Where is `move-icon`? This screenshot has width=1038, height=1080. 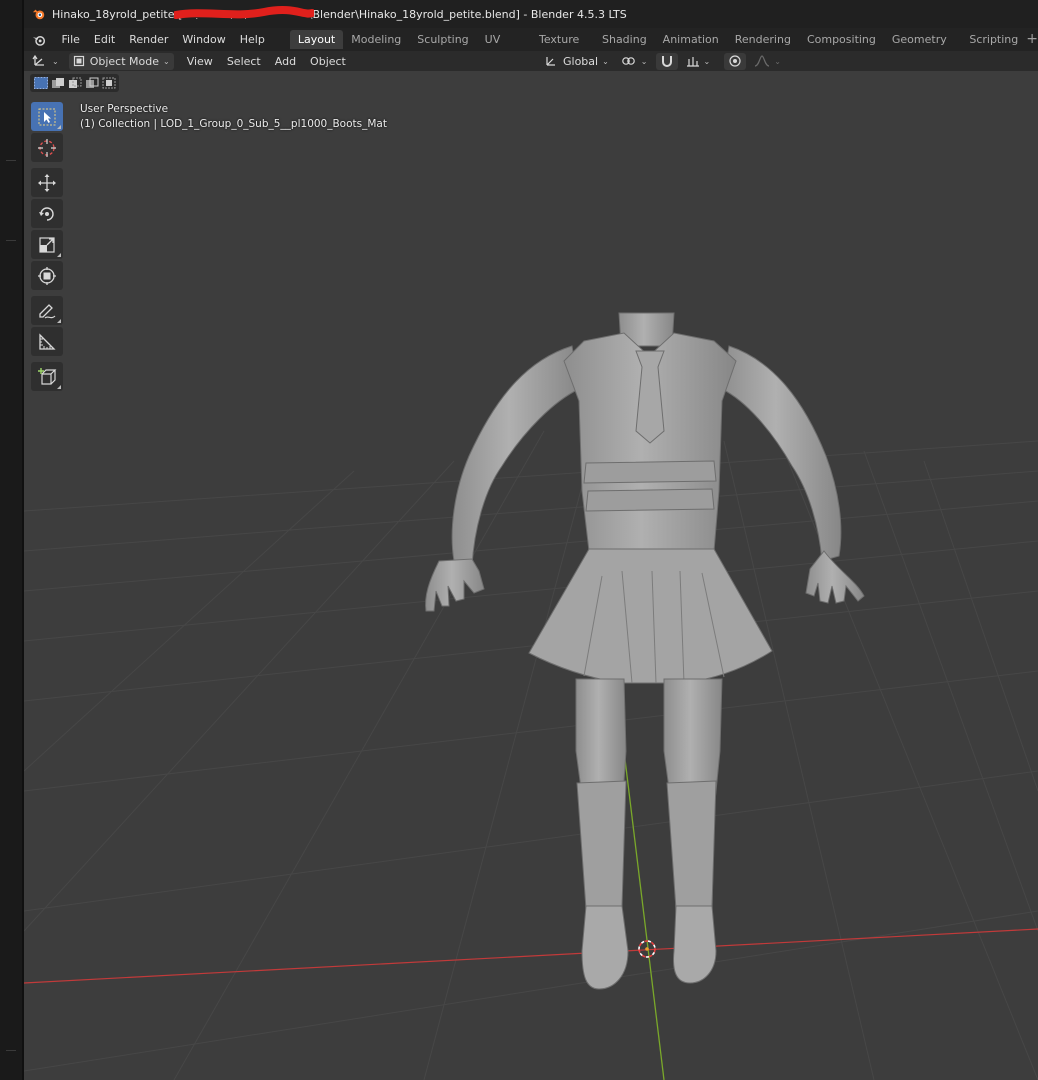 move-icon is located at coordinates (47, 182).